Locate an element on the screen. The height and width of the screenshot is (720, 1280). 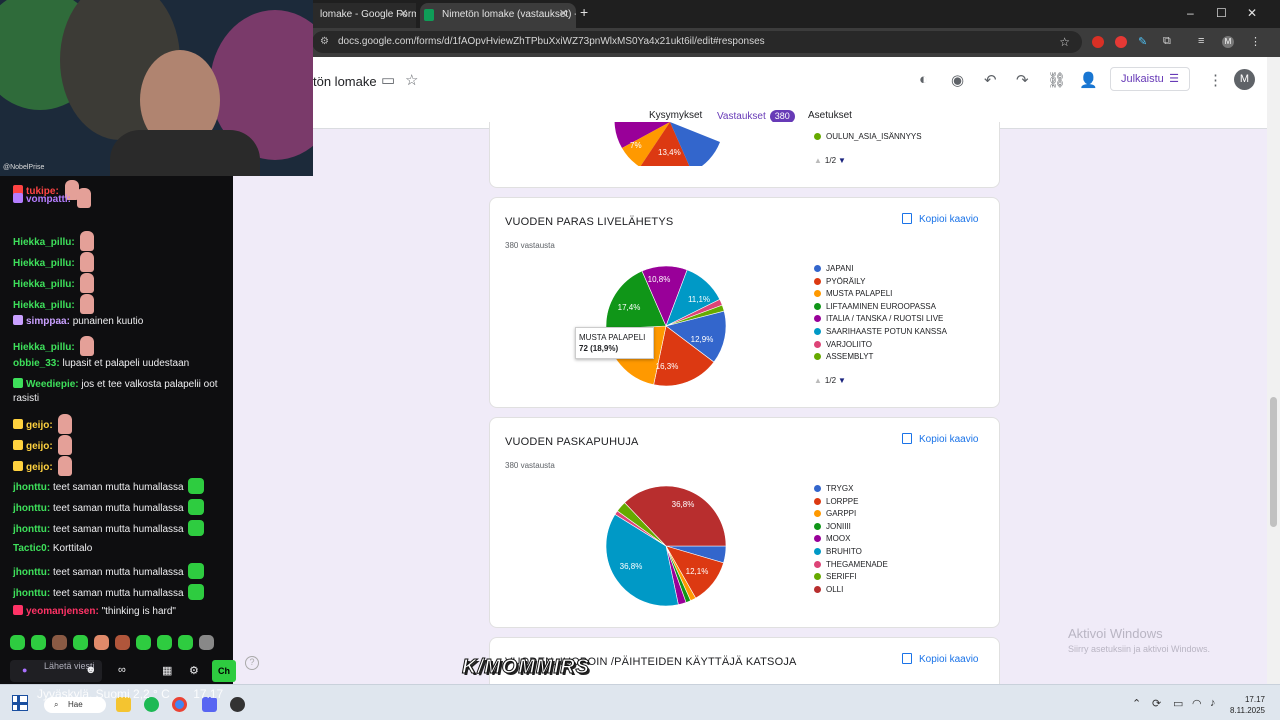
link-icon: ⛓ is located at coordinates (1056, 80).